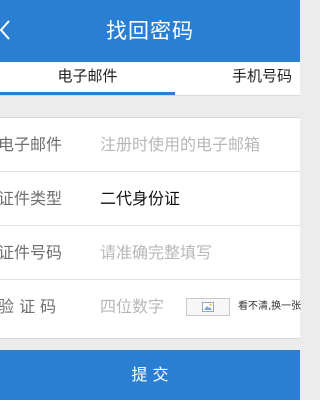  I want to click on email-row: 电子邮件 注册时使用的电子邮箱, so click(150, 145).